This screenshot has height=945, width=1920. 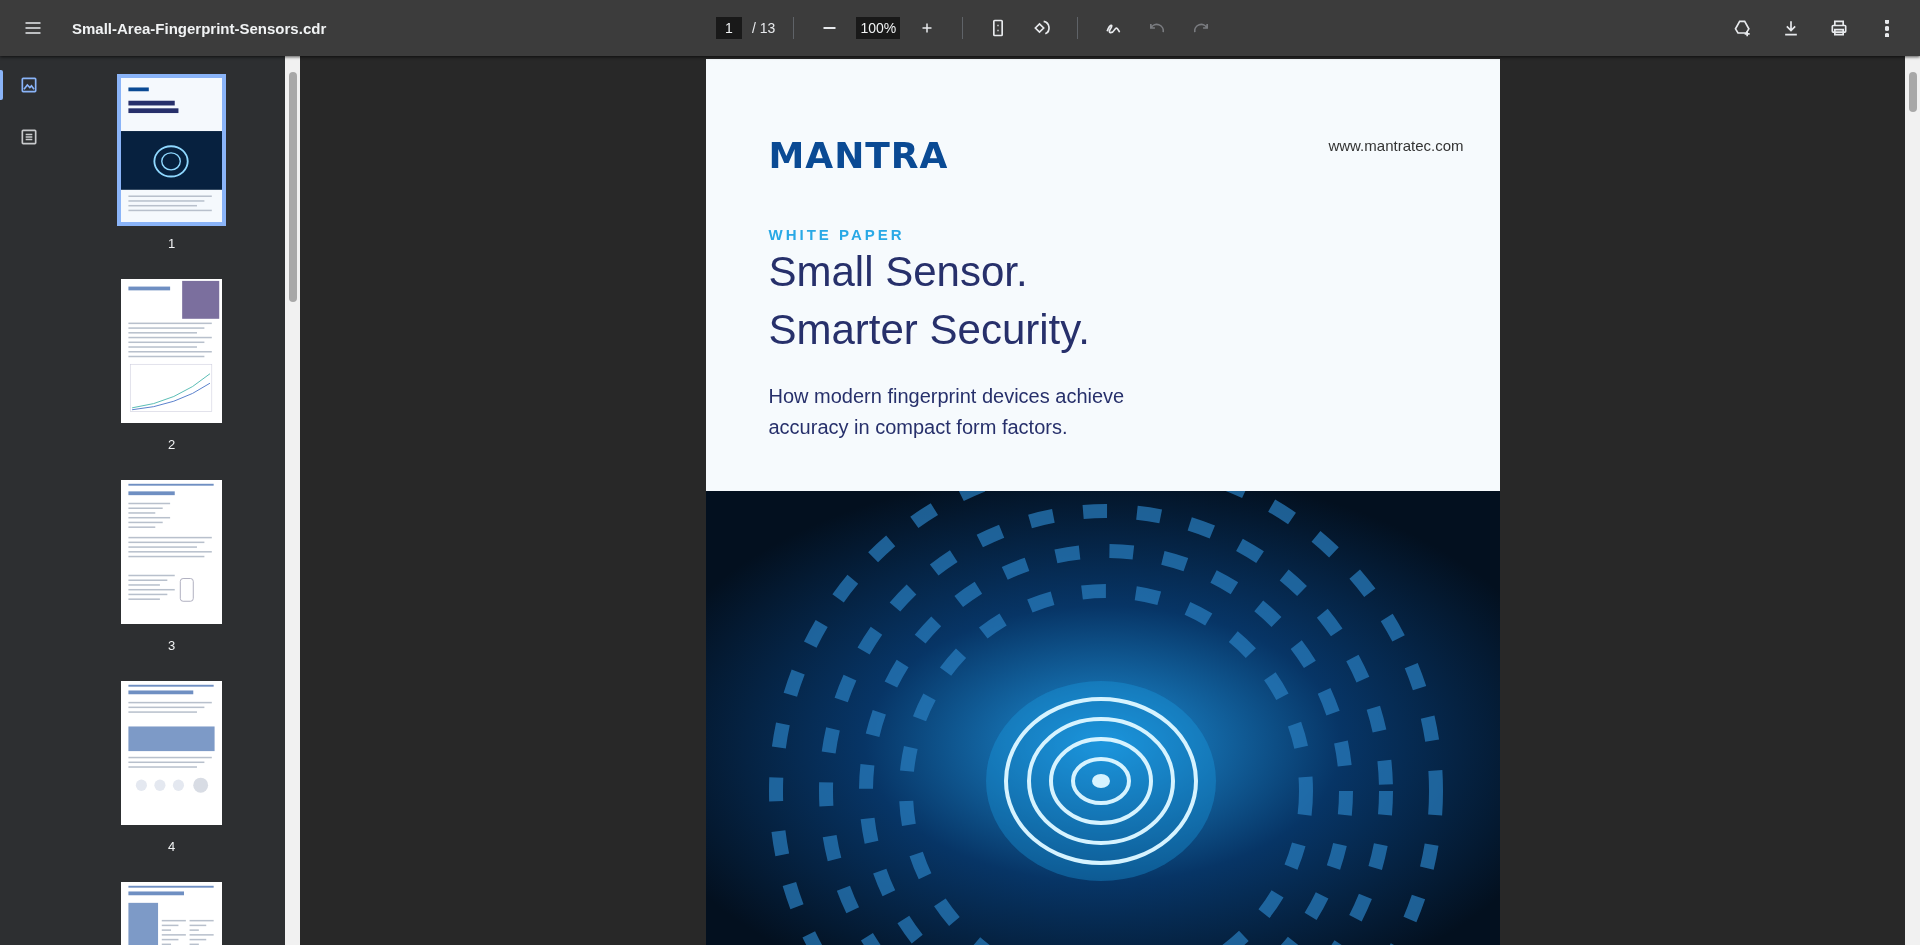 What do you see at coordinates (171, 645) in the screenshot?
I see `thumbnail-number: 3` at bounding box center [171, 645].